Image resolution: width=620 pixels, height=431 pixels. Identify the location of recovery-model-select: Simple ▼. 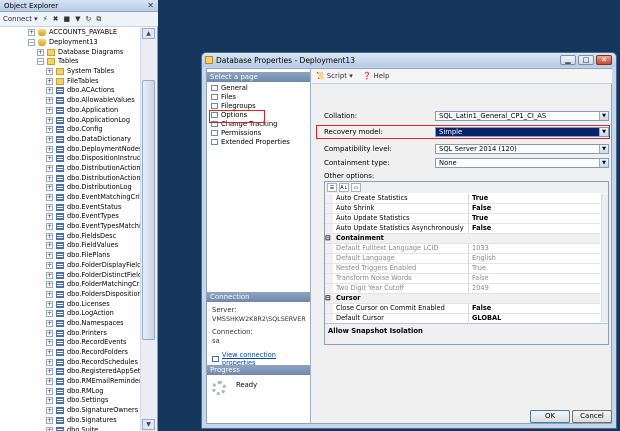
(522, 132).